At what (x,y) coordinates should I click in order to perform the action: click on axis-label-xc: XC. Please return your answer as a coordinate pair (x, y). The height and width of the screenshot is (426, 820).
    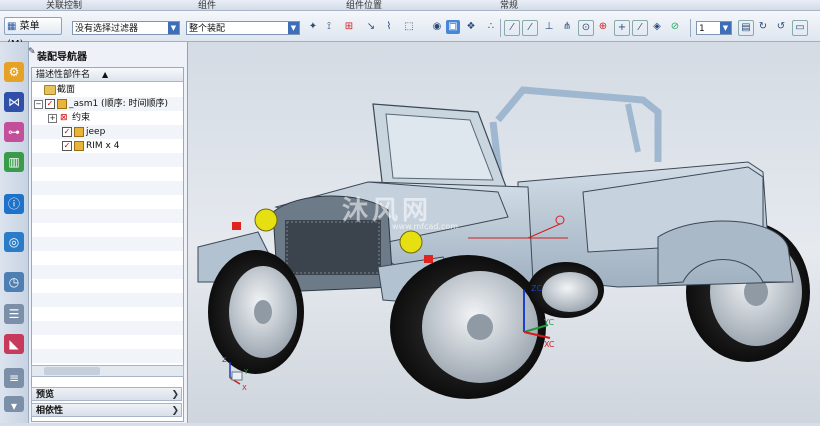
    Looking at the image, I should click on (549, 344).